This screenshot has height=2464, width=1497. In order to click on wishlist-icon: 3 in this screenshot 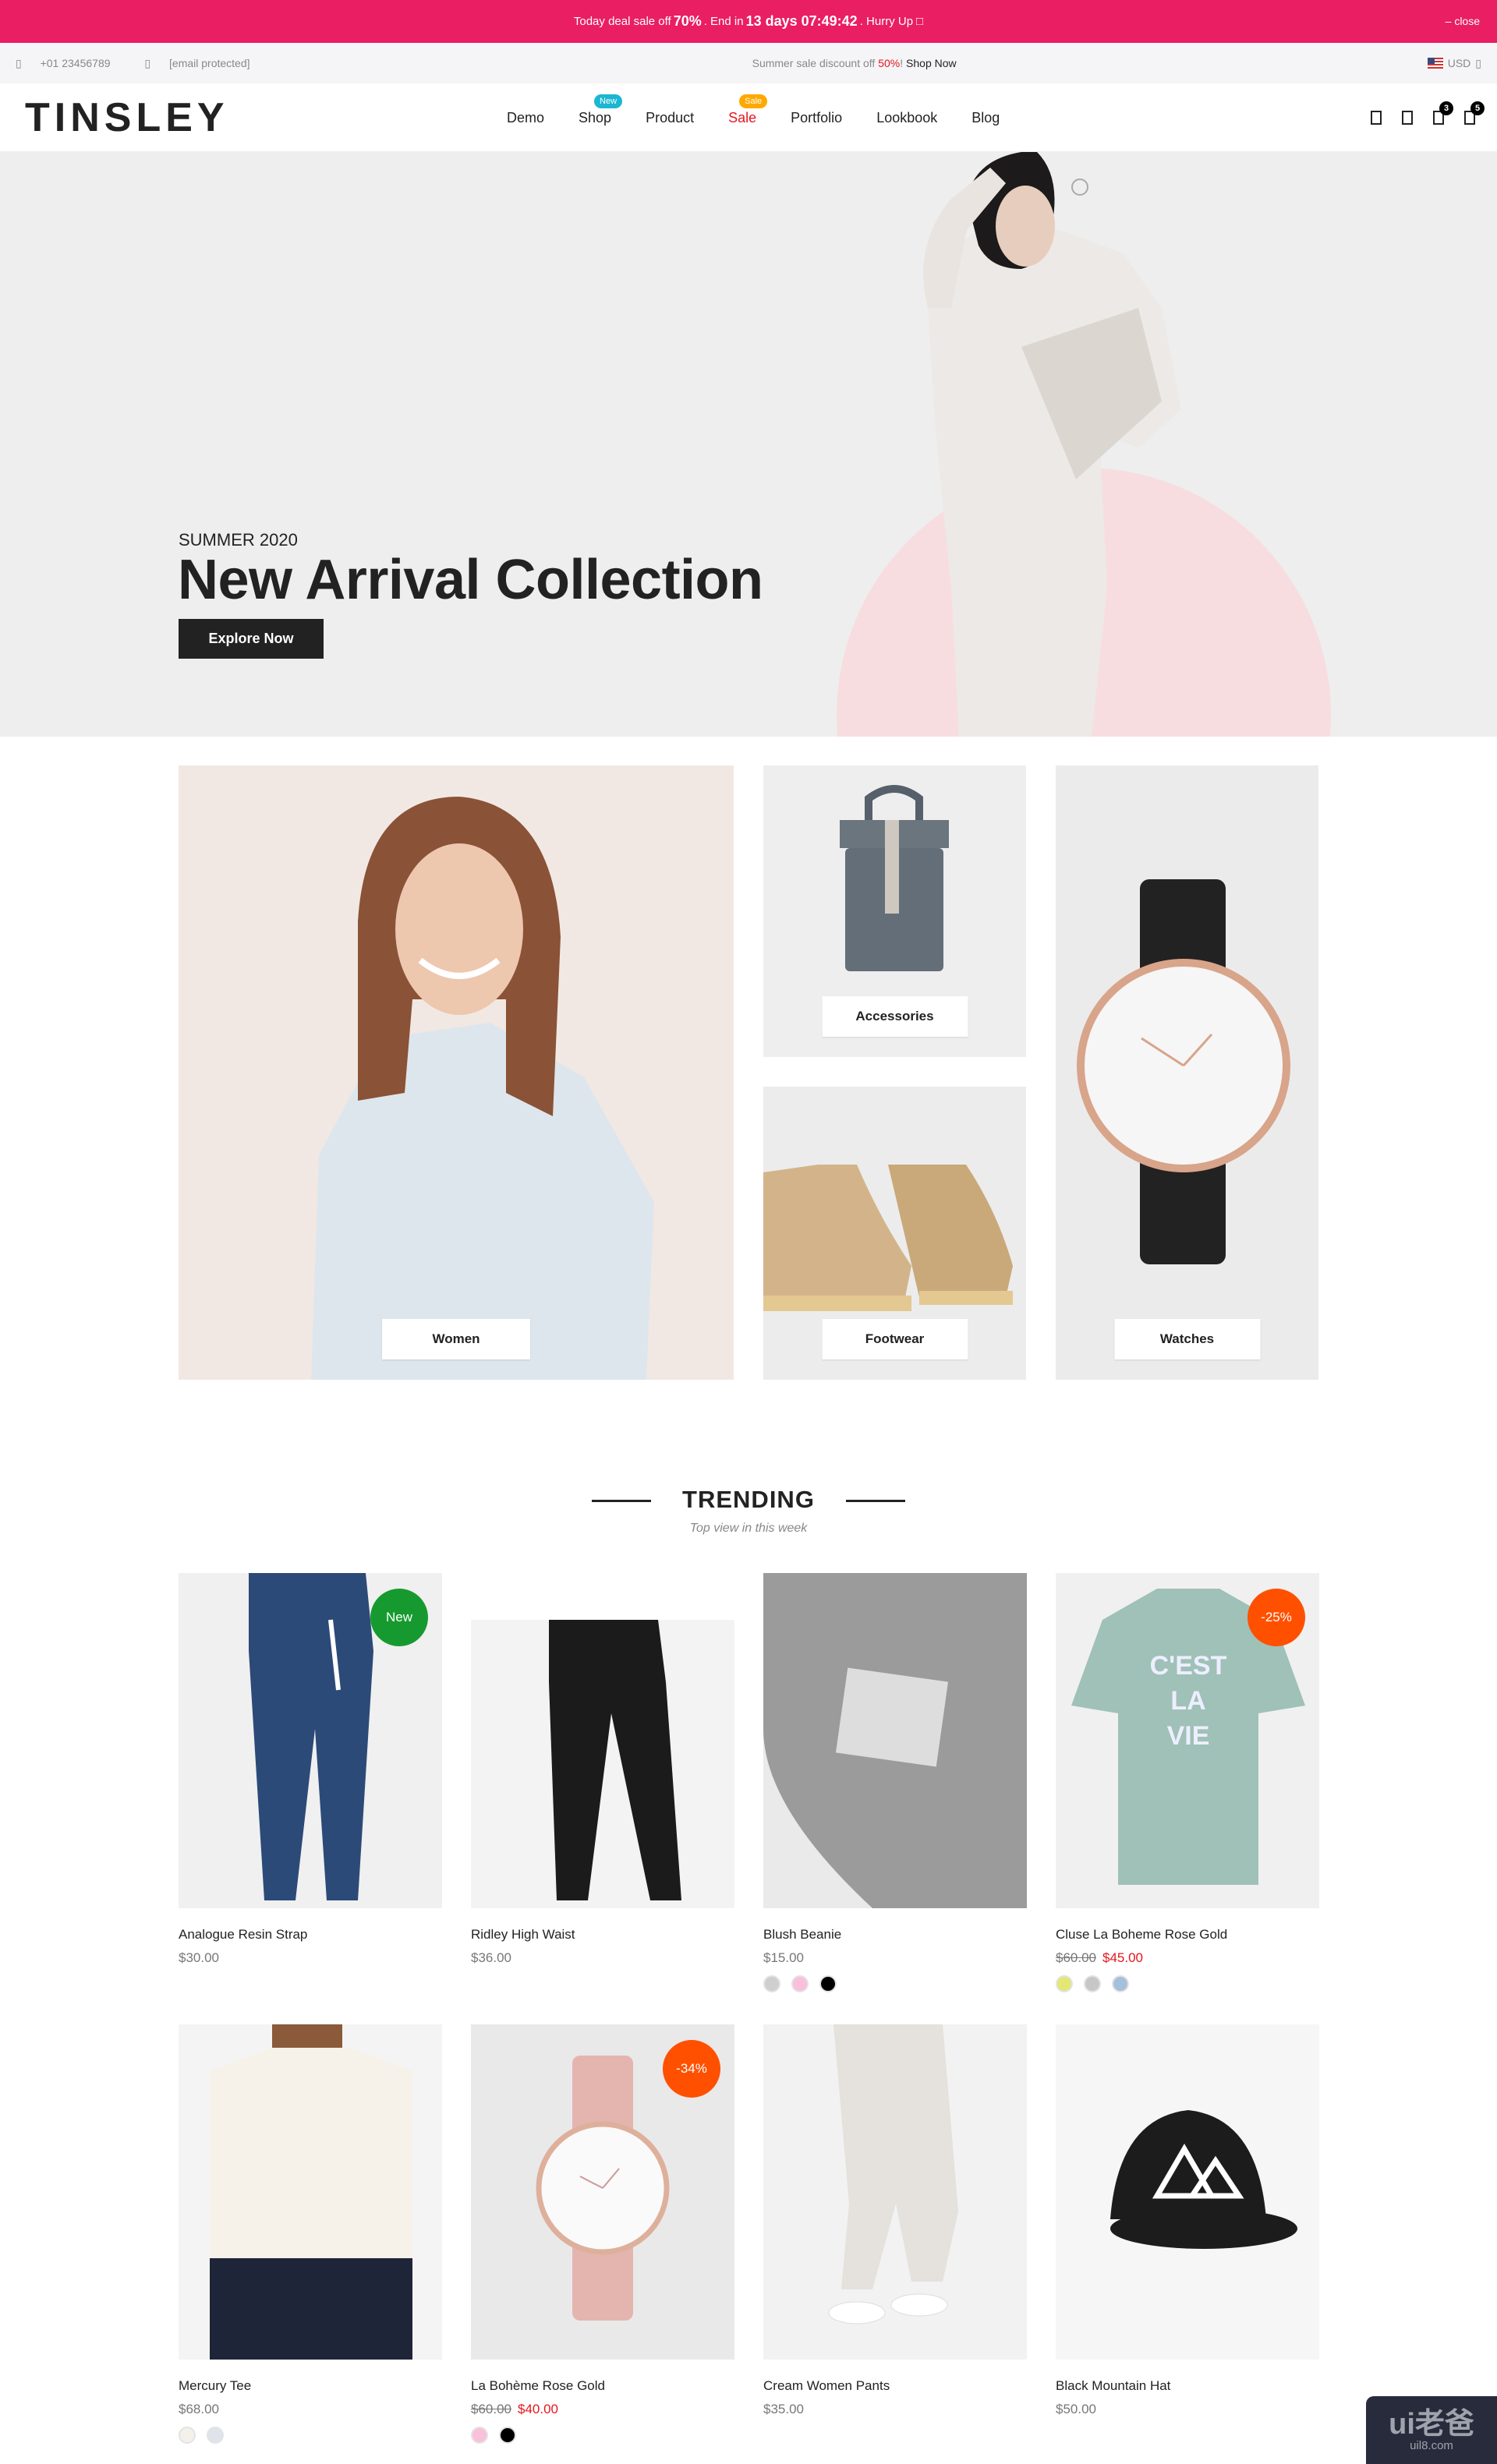, I will do `click(1443, 113)`.